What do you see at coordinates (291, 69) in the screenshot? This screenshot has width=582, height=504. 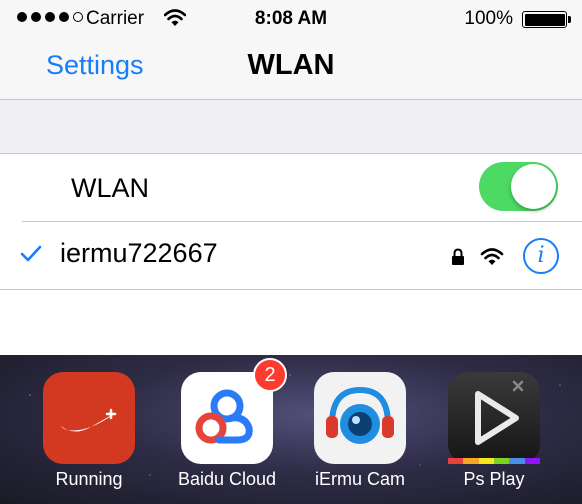 I see `navigation-bar: Settings WLAN` at bounding box center [291, 69].